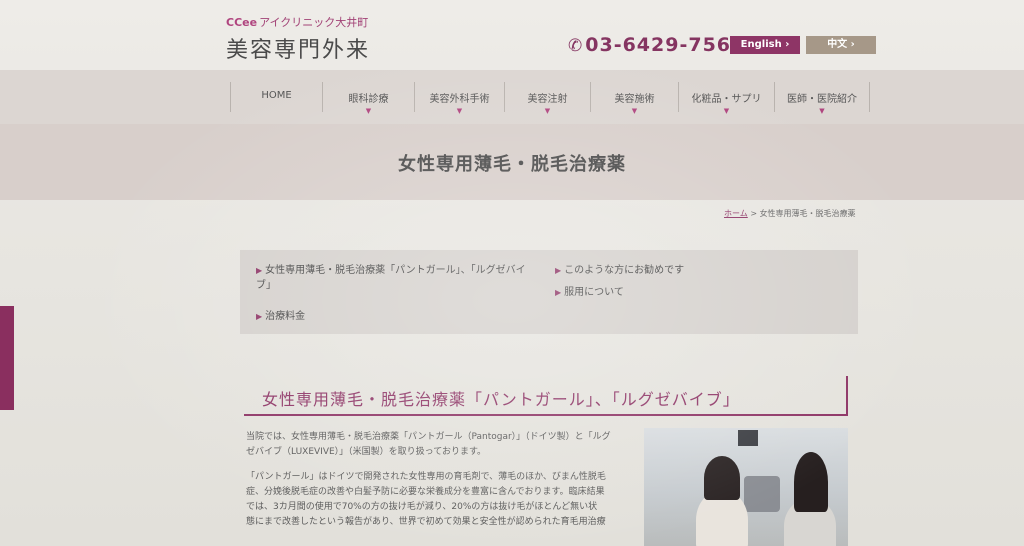  I want to click on nav-item-home: HOME, so click(276, 97).